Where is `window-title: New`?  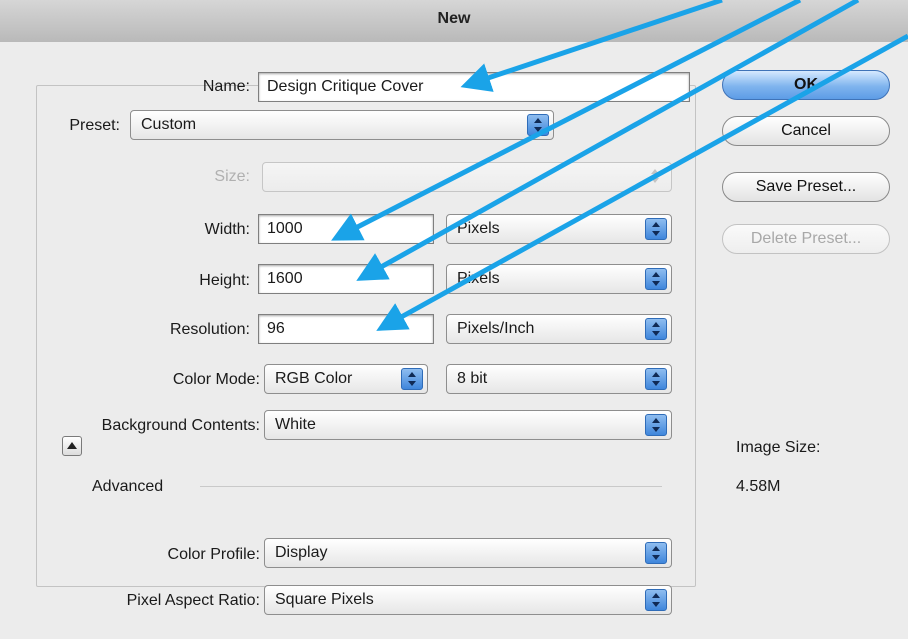 window-title: New is located at coordinates (454, 18).